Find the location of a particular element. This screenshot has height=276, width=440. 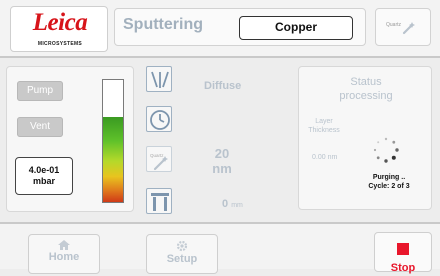

pressure-readout: 4.0e-01 mbar is located at coordinates (44, 176).